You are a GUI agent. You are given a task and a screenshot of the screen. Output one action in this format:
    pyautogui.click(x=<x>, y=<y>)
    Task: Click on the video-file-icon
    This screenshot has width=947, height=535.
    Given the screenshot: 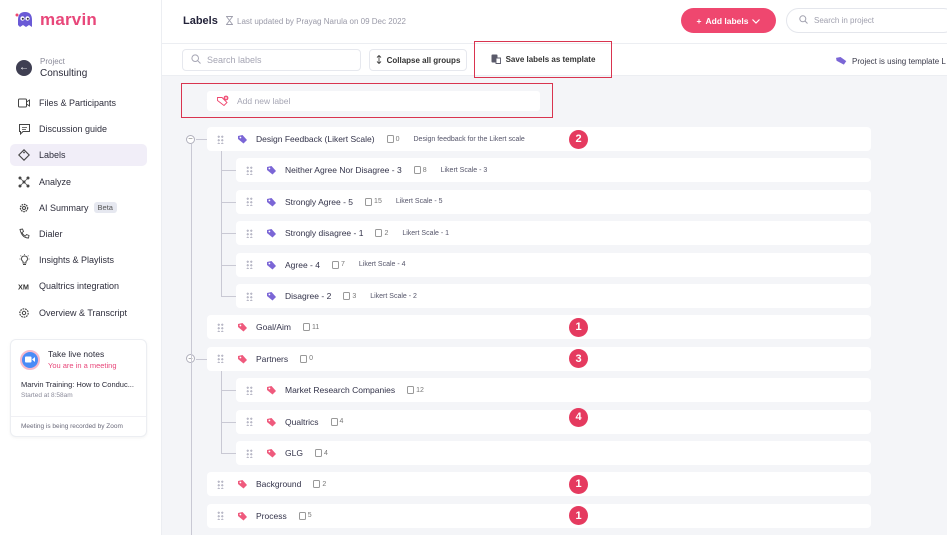 What is the action you would take?
    pyautogui.click(x=24, y=103)
    